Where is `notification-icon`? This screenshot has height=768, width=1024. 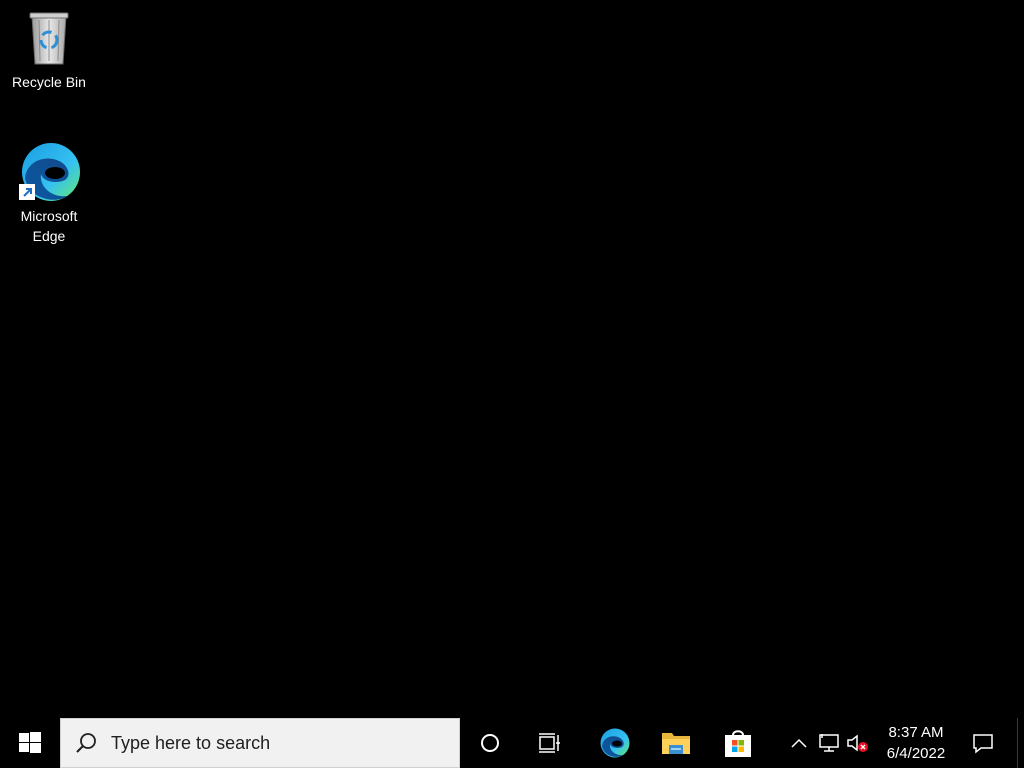 notification-icon is located at coordinates (983, 744).